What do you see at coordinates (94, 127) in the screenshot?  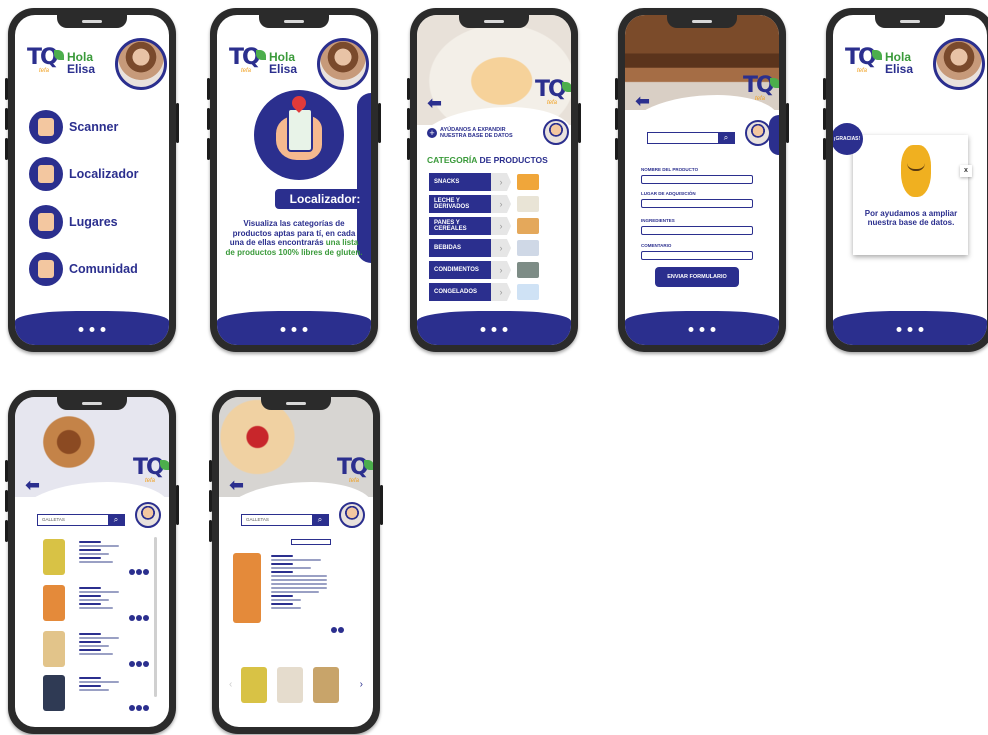 I see `menu-label-scanner: Scanner` at bounding box center [94, 127].